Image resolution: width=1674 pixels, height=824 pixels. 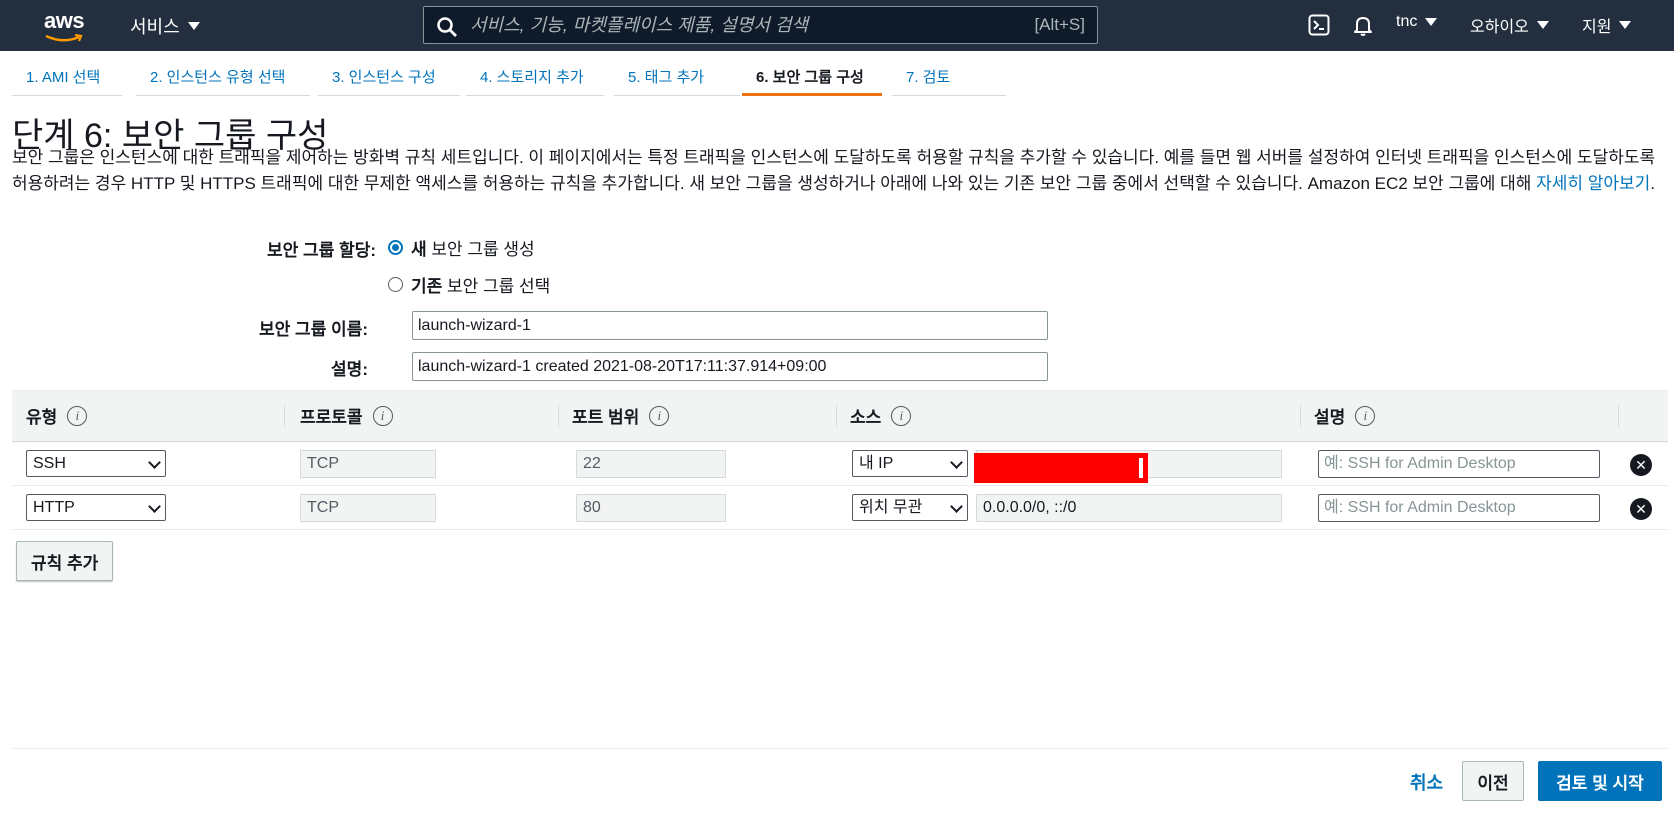 I want to click on search-shortcut-hint: [Alt+S], so click(x=1059, y=24).